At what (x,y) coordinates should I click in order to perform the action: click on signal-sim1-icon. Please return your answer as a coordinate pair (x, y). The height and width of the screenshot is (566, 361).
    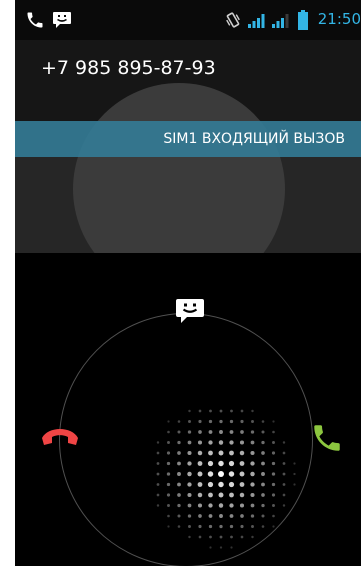
    Looking at the image, I should click on (258, 22).